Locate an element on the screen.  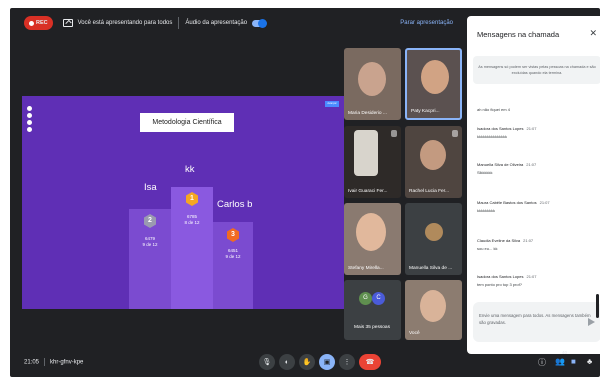
audio-toggle is located at coordinates (260, 23).